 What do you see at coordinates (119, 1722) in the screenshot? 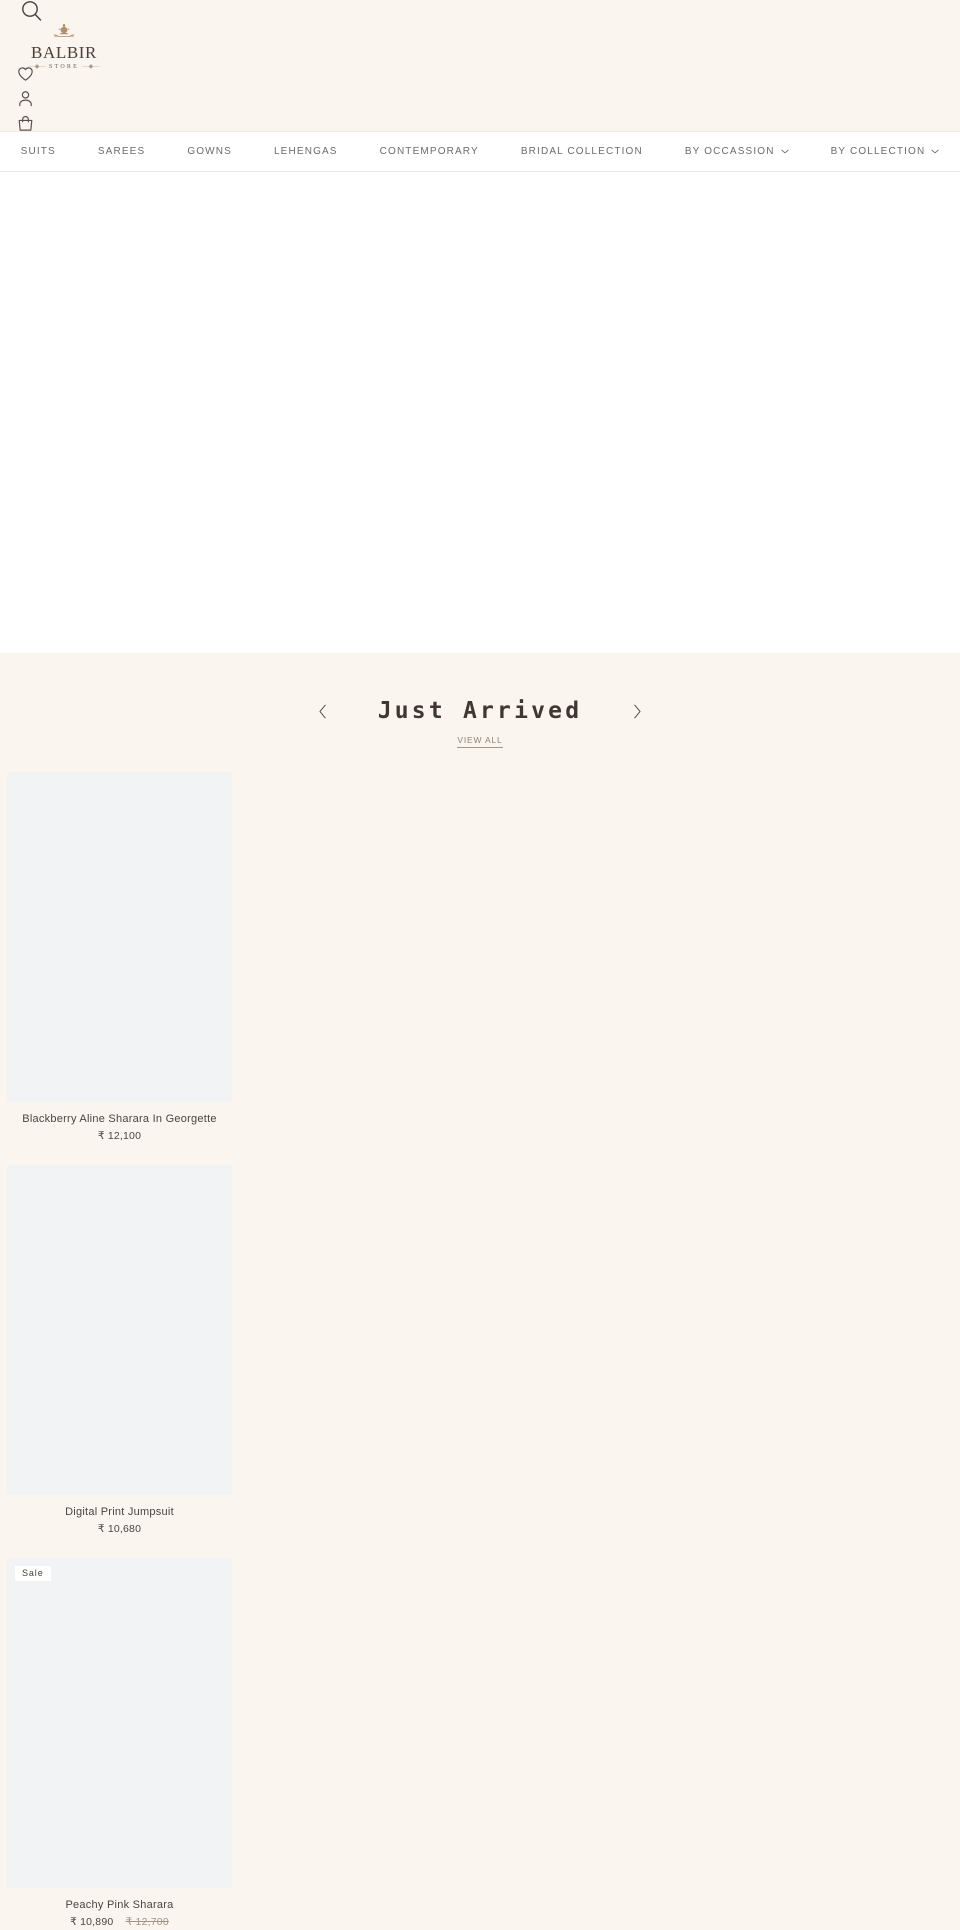
I see `product-image: Sale` at bounding box center [119, 1722].